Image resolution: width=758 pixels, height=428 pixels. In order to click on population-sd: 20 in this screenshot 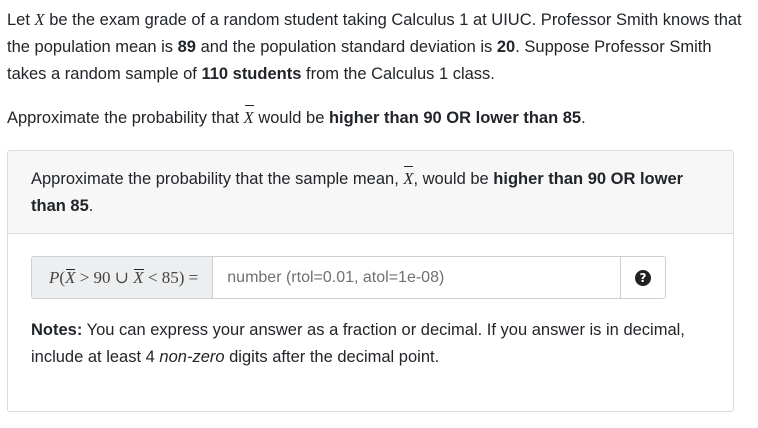, I will do `click(506, 47)`.